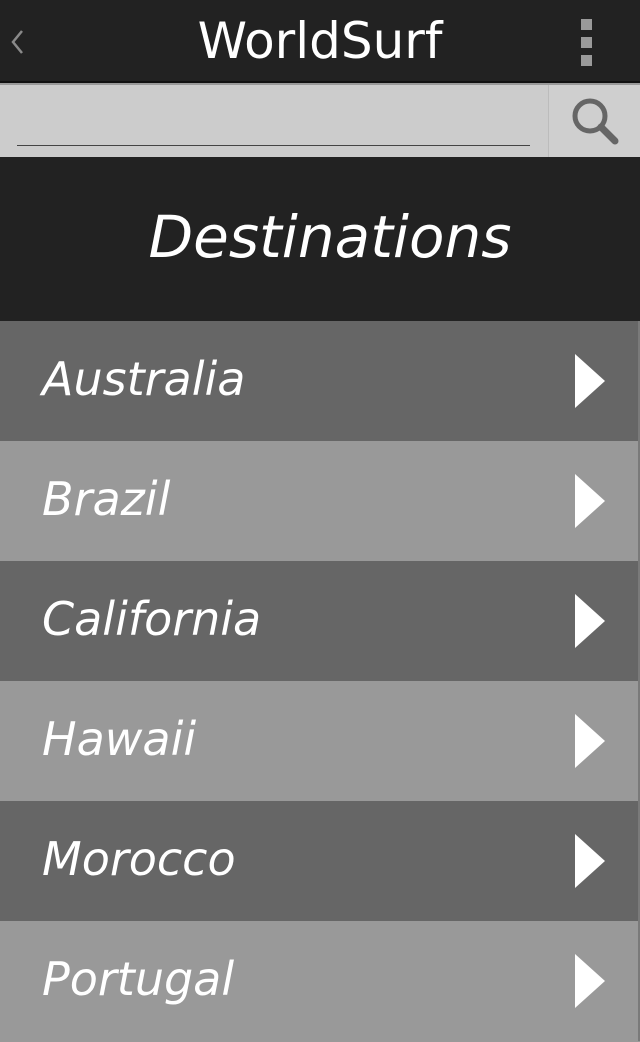  I want to click on list-item-california: California, so click(320, 621).